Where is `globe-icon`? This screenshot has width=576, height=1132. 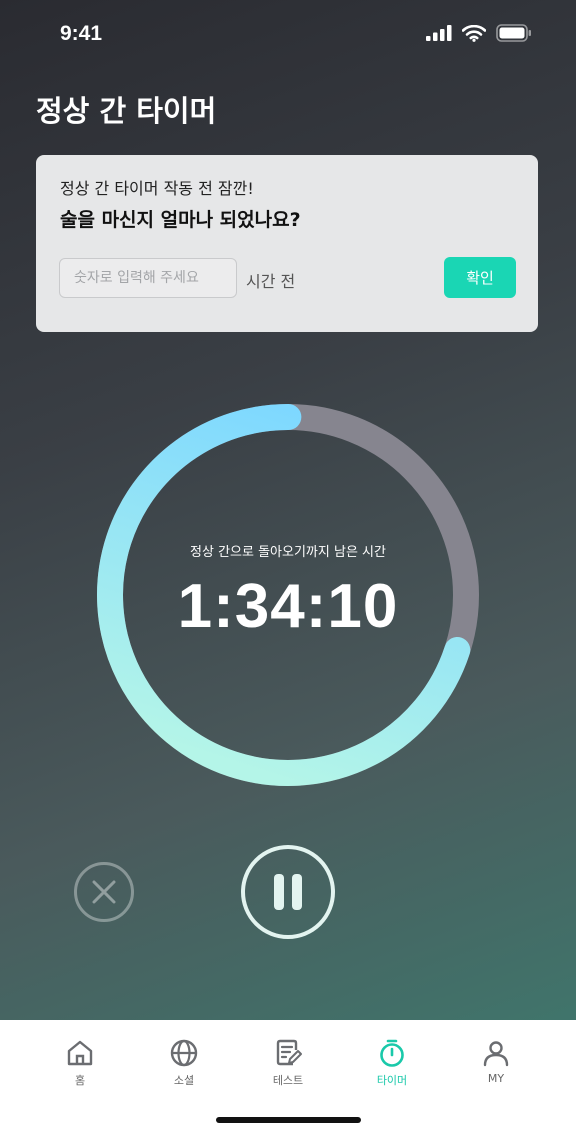 globe-icon is located at coordinates (184, 1053).